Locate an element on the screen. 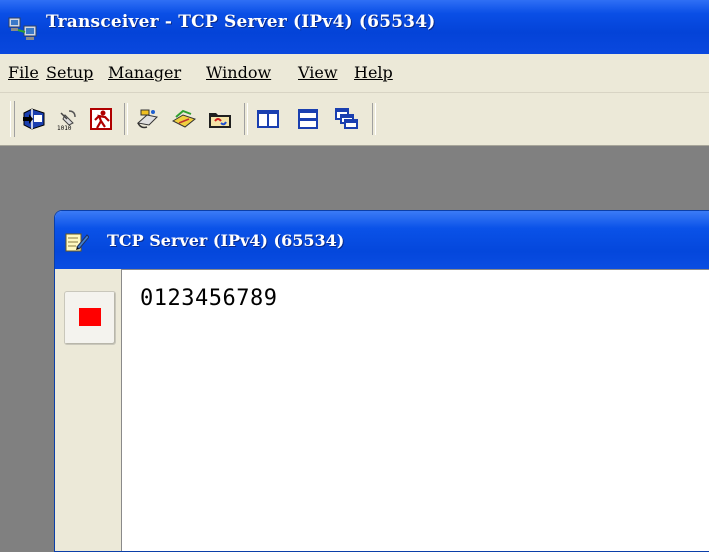 The image size is (709, 552). tile-vertical-icon is located at coordinates (268, 119).